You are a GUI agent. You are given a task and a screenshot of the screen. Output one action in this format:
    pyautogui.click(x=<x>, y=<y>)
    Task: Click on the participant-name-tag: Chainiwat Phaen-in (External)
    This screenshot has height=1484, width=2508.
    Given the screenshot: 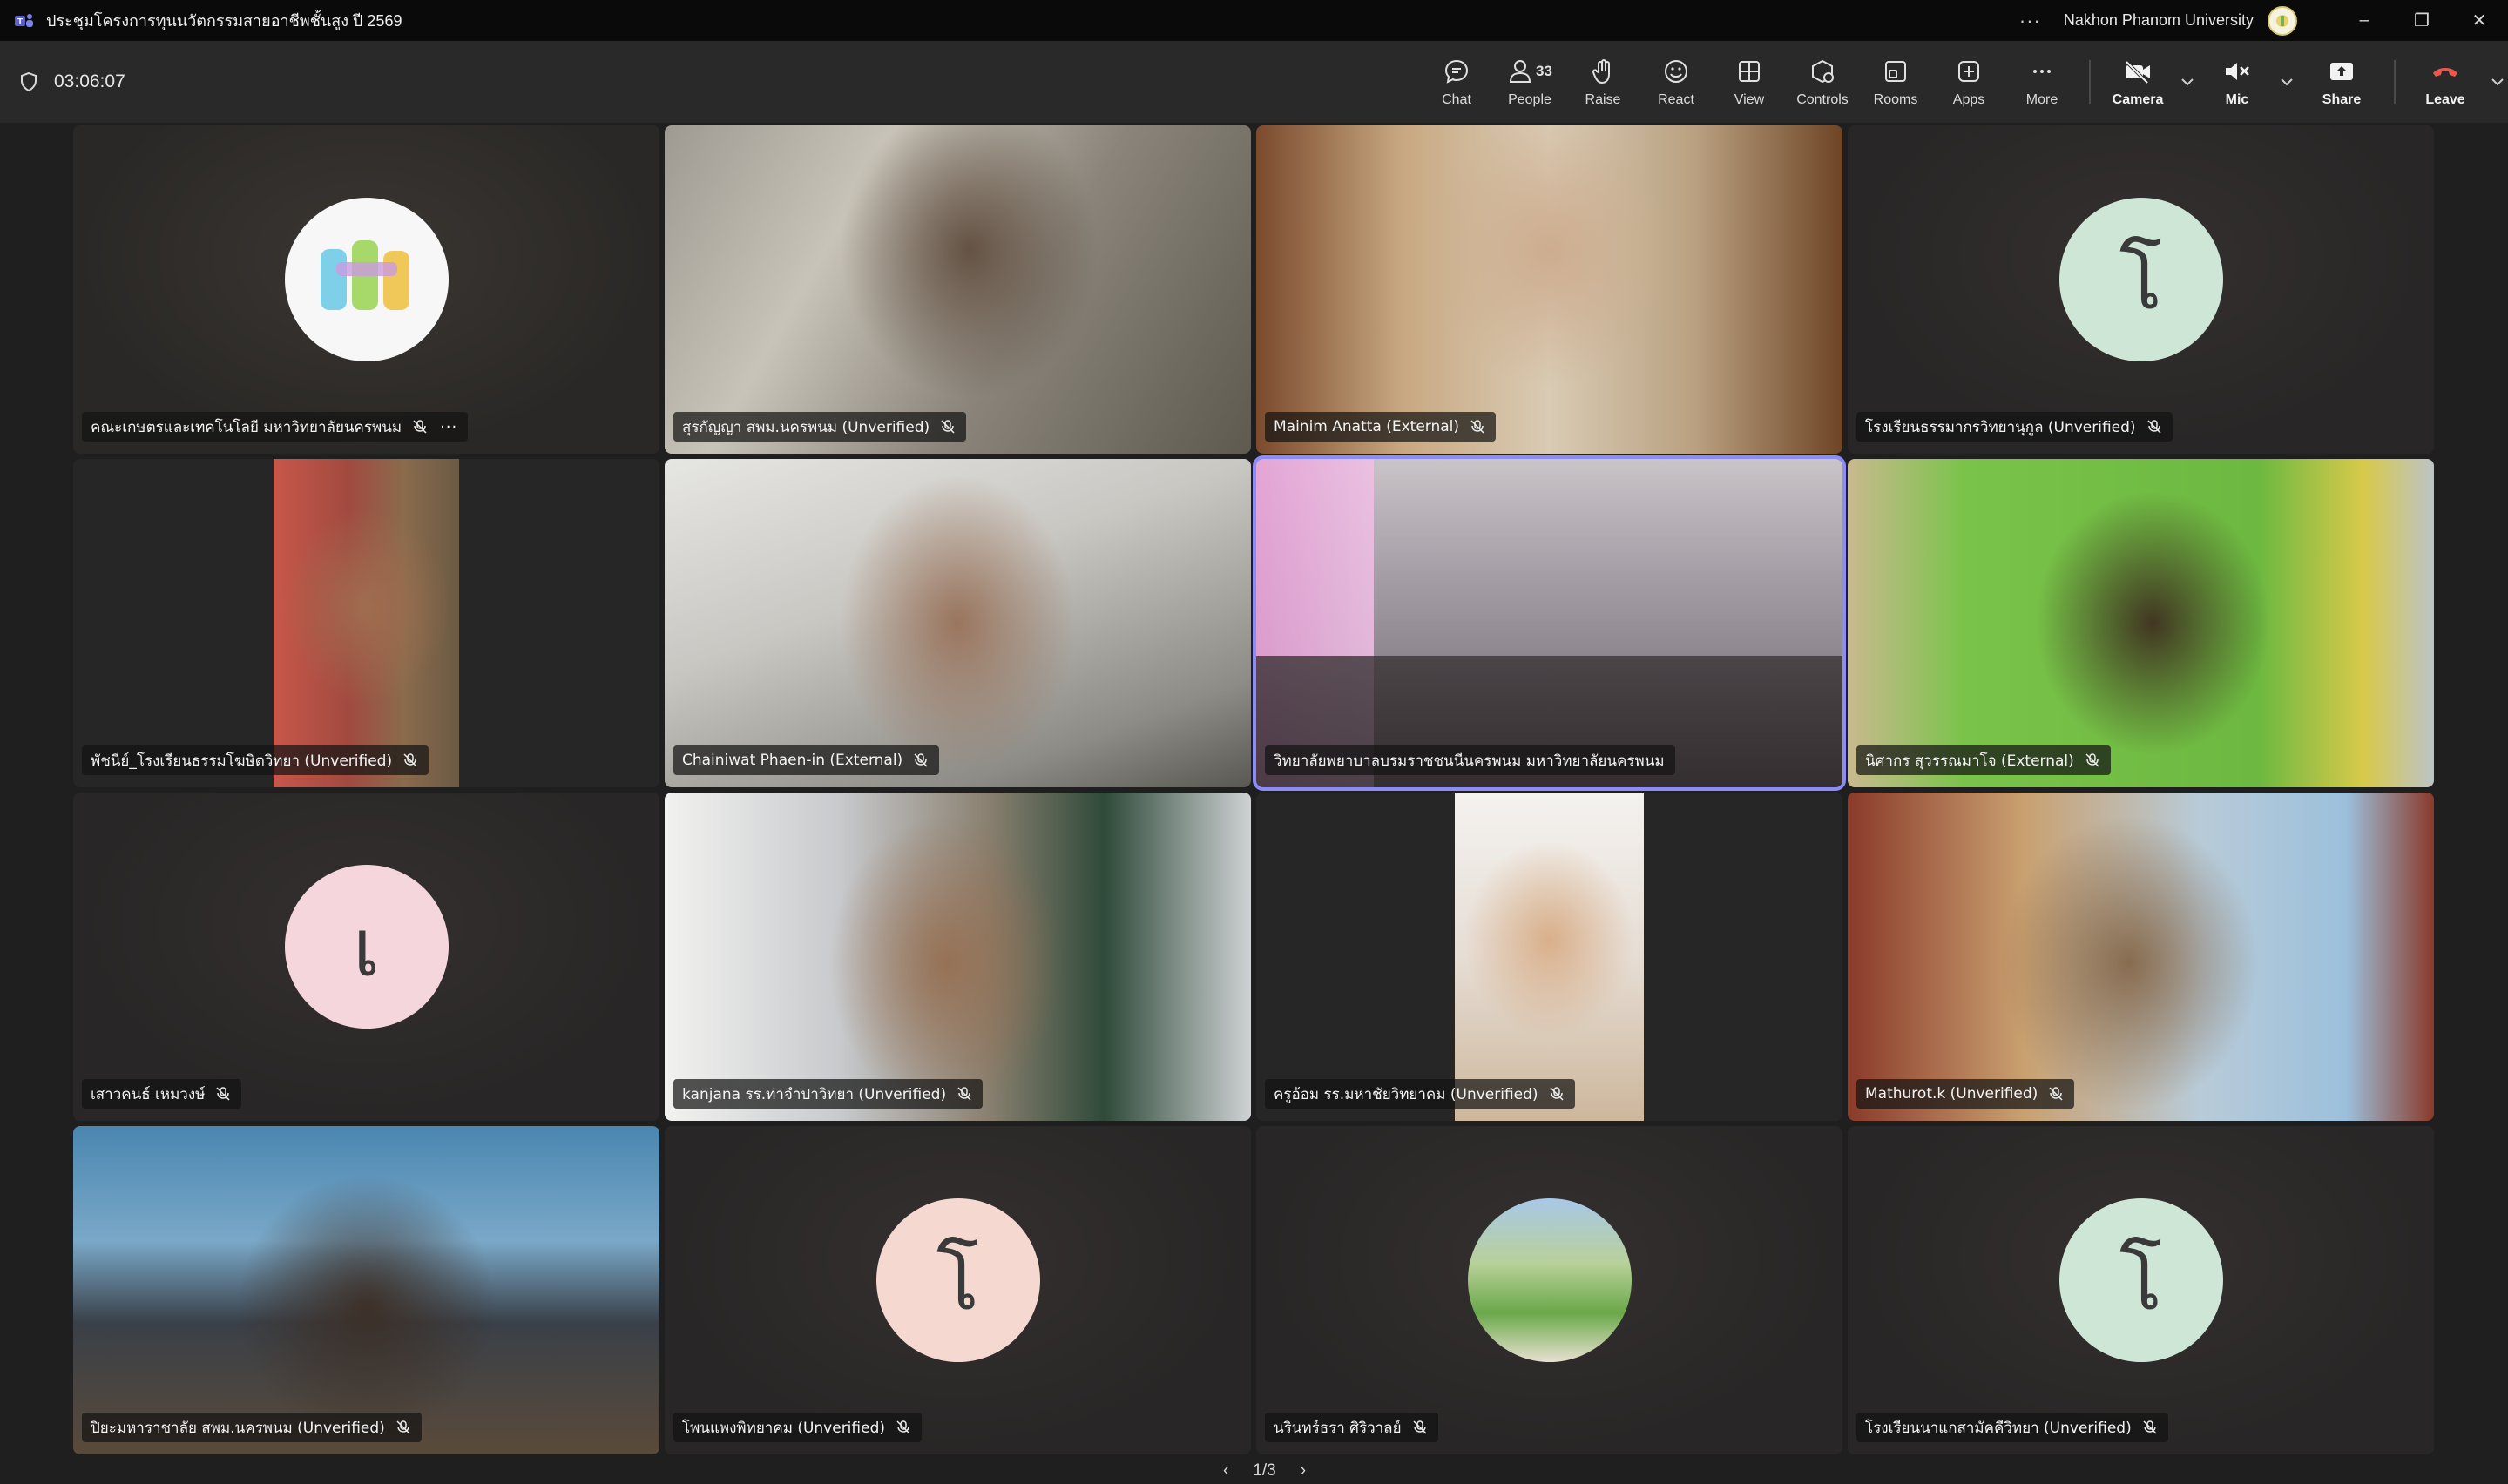 What is the action you would take?
    pyautogui.click(x=806, y=760)
    